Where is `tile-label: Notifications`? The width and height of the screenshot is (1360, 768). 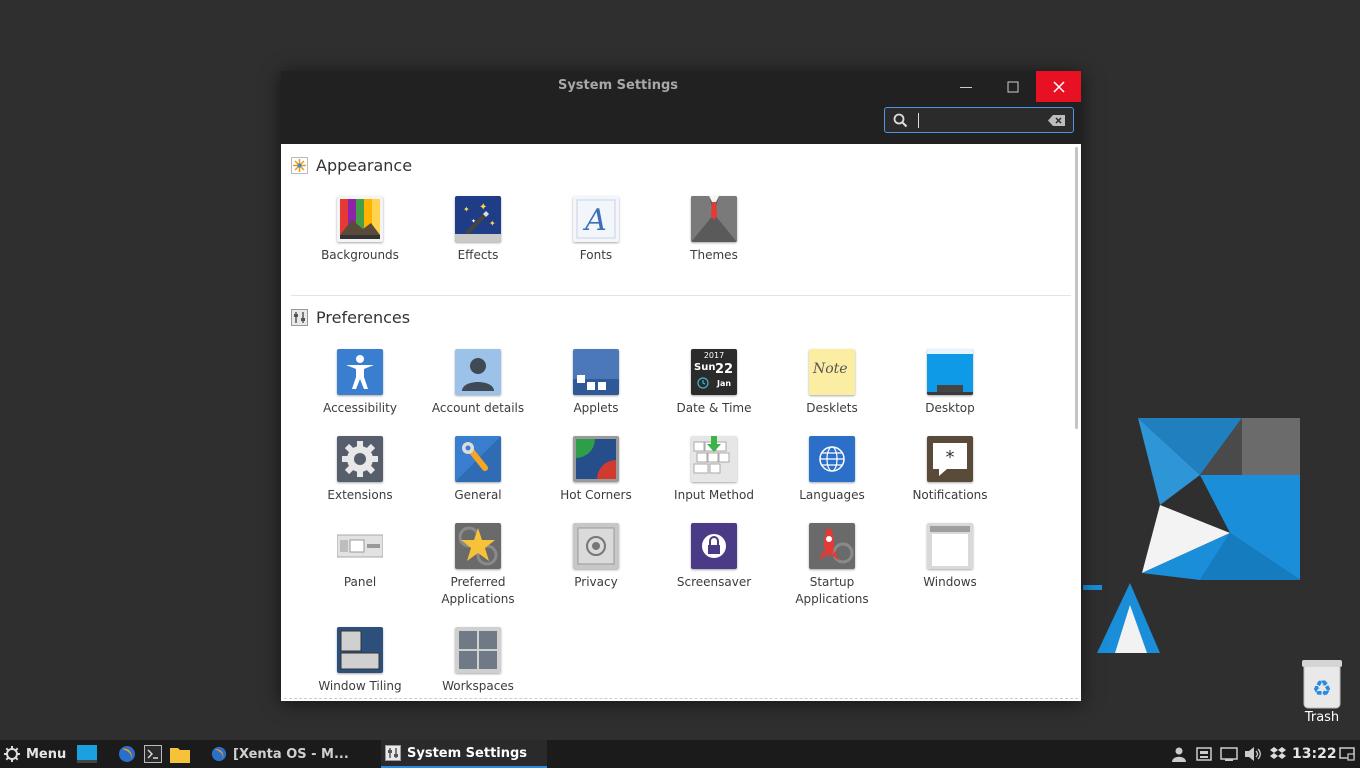 tile-label: Notifications is located at coordinates (950, 495).